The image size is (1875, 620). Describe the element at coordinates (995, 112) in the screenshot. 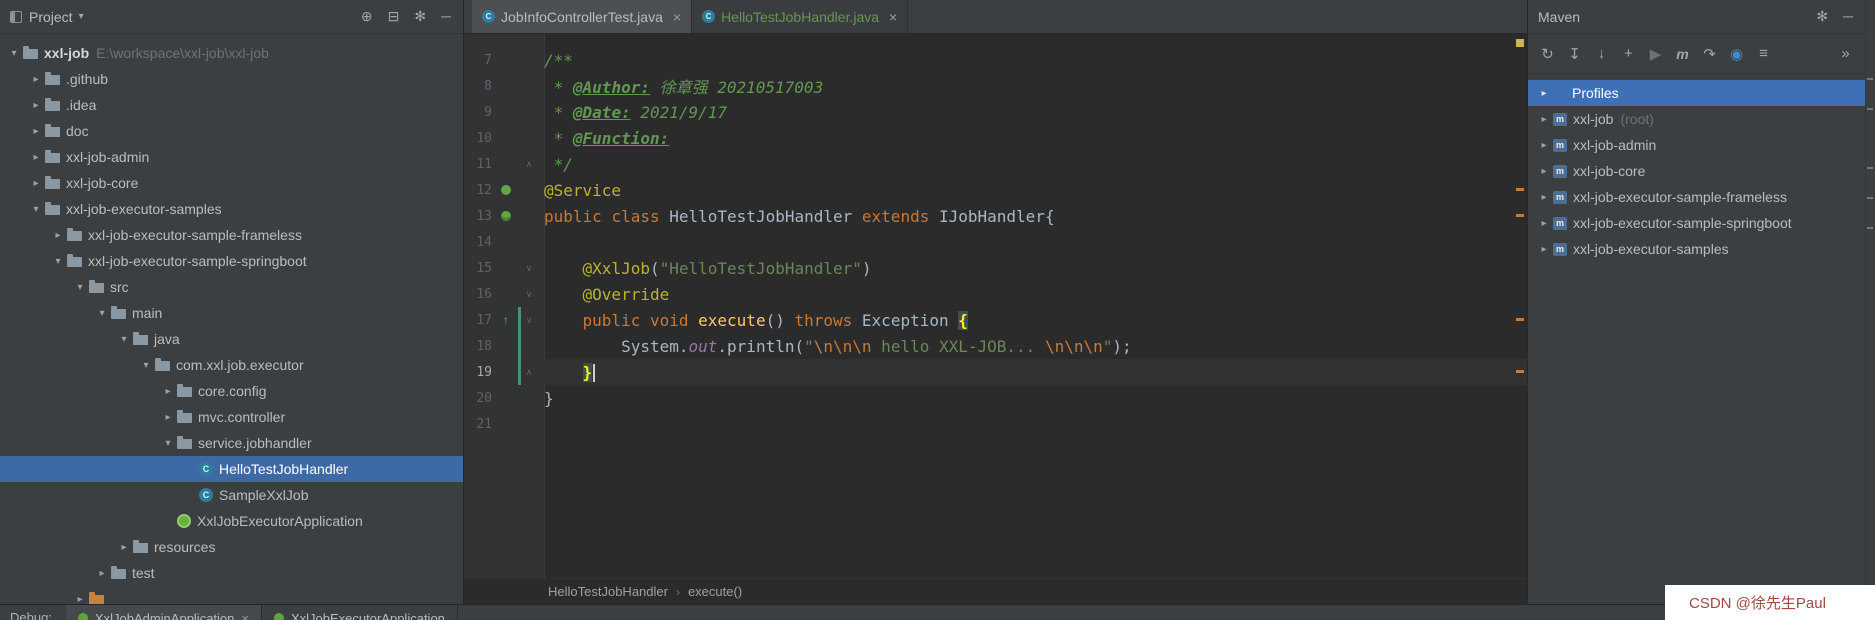

I see `code-line: 9 * @Date: 2021/9/17` at that location.